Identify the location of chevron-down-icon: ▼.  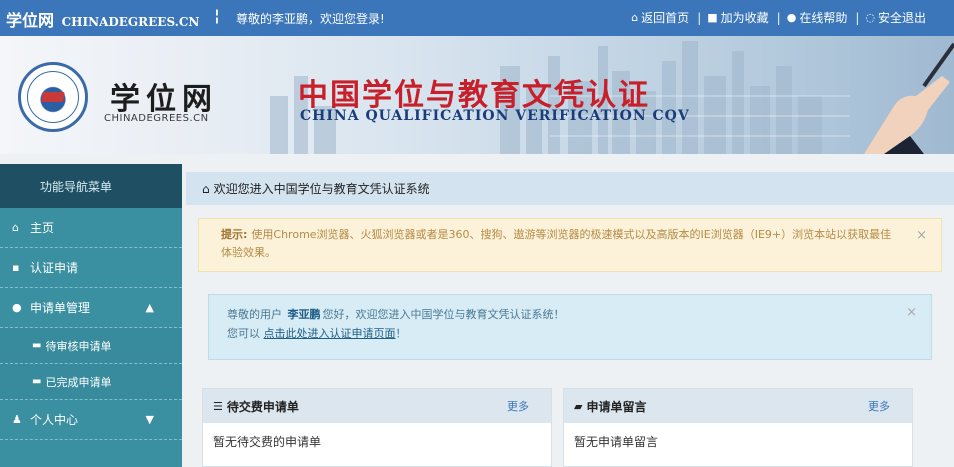
(149, 419).